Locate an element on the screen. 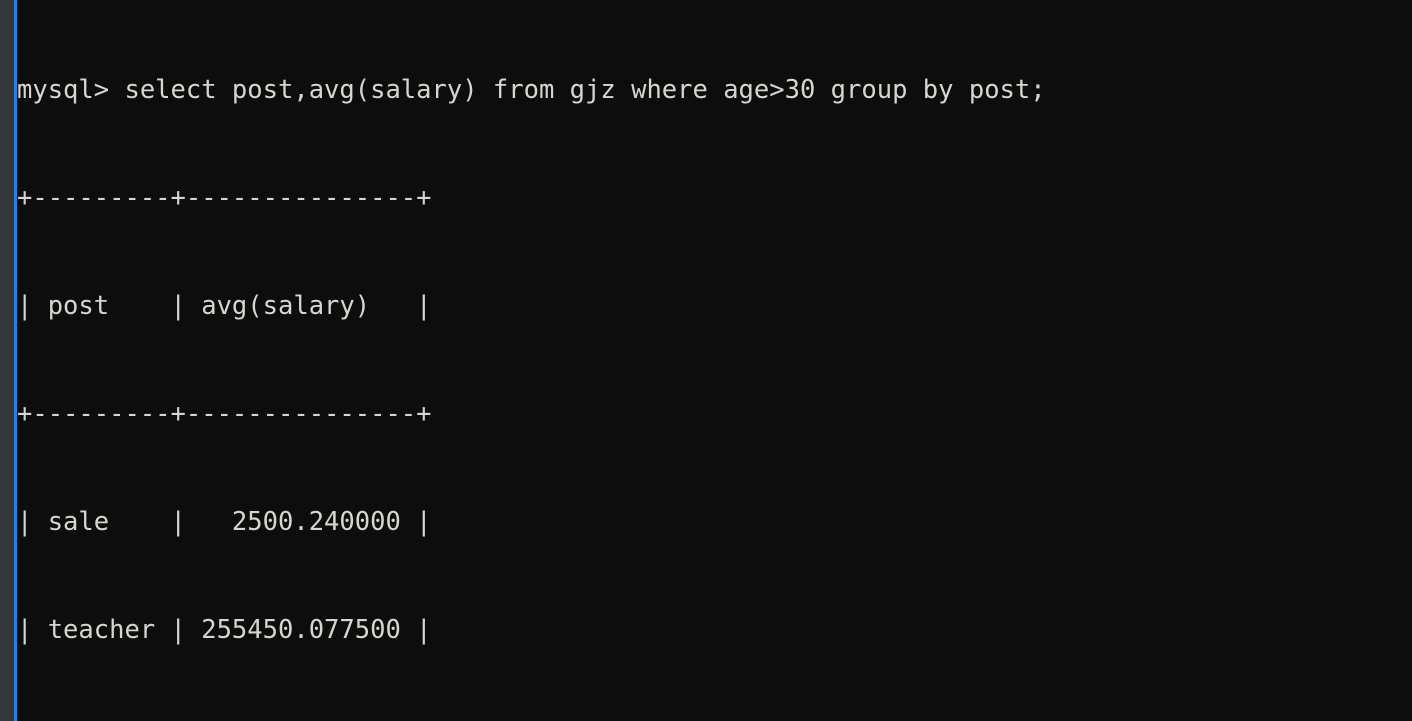 The height and width of the screenshot is (721, 1412). window-left-gutter is located at coordinates (7, 360).